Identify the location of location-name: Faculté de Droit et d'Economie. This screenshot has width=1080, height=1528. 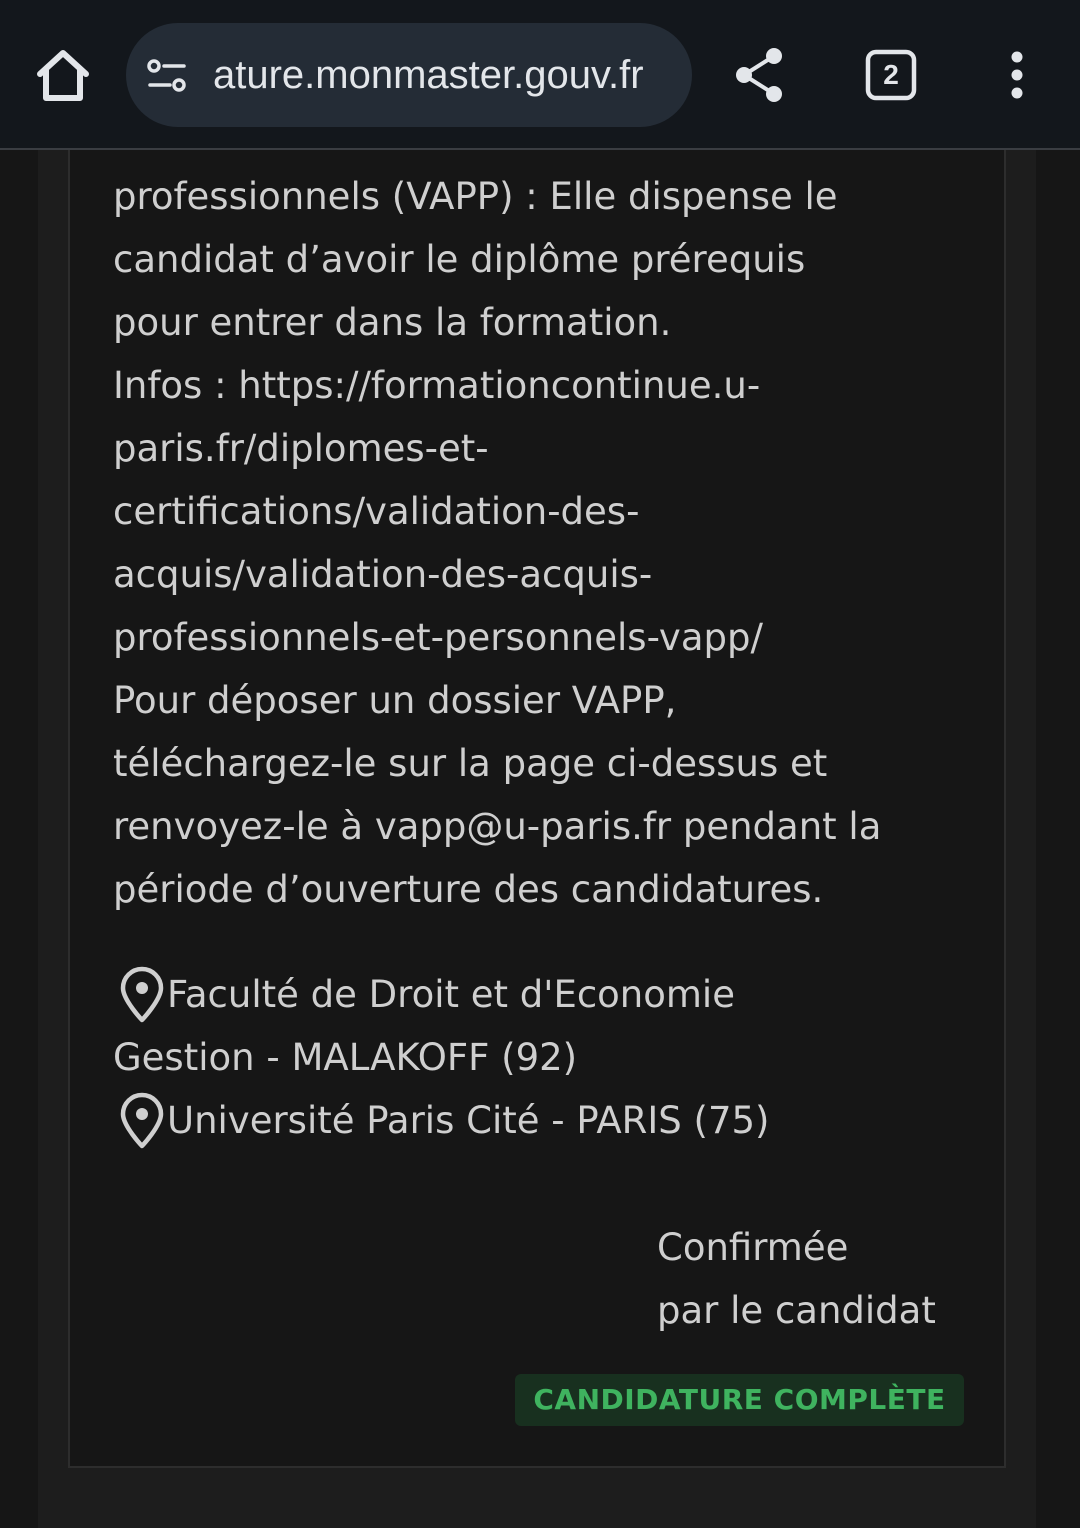
(451, 994).